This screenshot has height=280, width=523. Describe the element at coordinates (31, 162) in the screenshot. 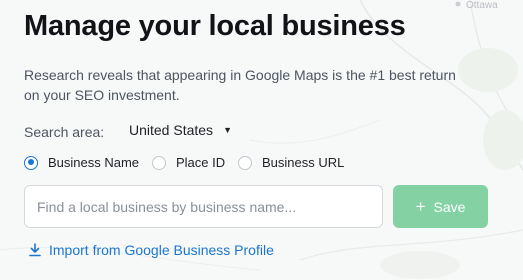

I see `radio-checked-icon` at that location.